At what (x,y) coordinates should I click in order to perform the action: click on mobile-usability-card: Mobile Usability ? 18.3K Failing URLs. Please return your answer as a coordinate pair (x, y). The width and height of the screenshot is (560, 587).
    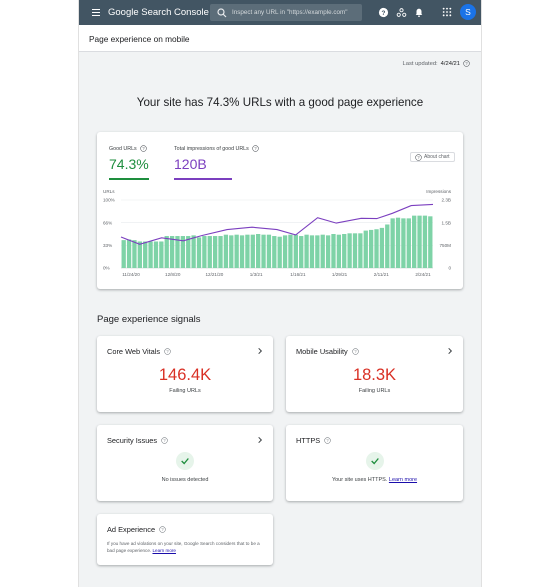
    Looking at the image, I should click on (374, 374).